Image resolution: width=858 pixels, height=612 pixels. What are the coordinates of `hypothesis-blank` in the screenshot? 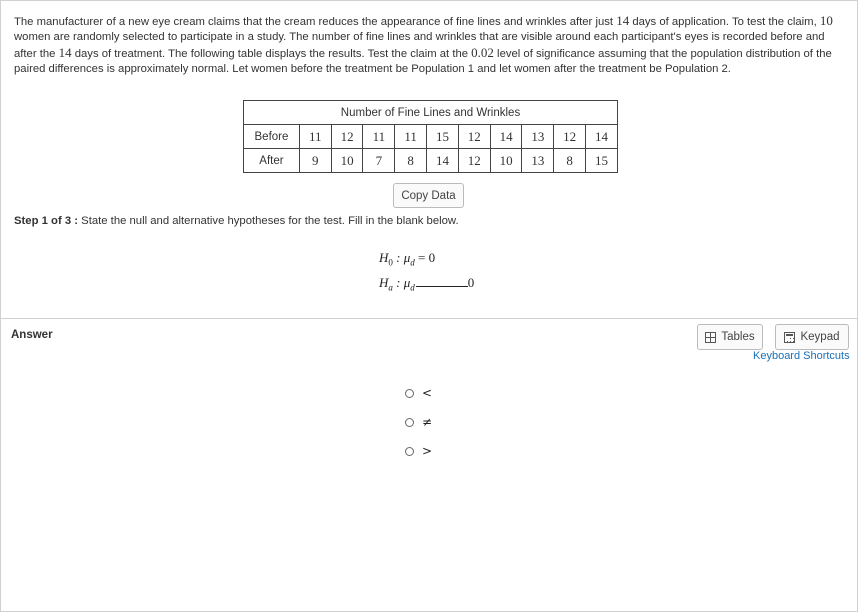 It's located at (441, 281).